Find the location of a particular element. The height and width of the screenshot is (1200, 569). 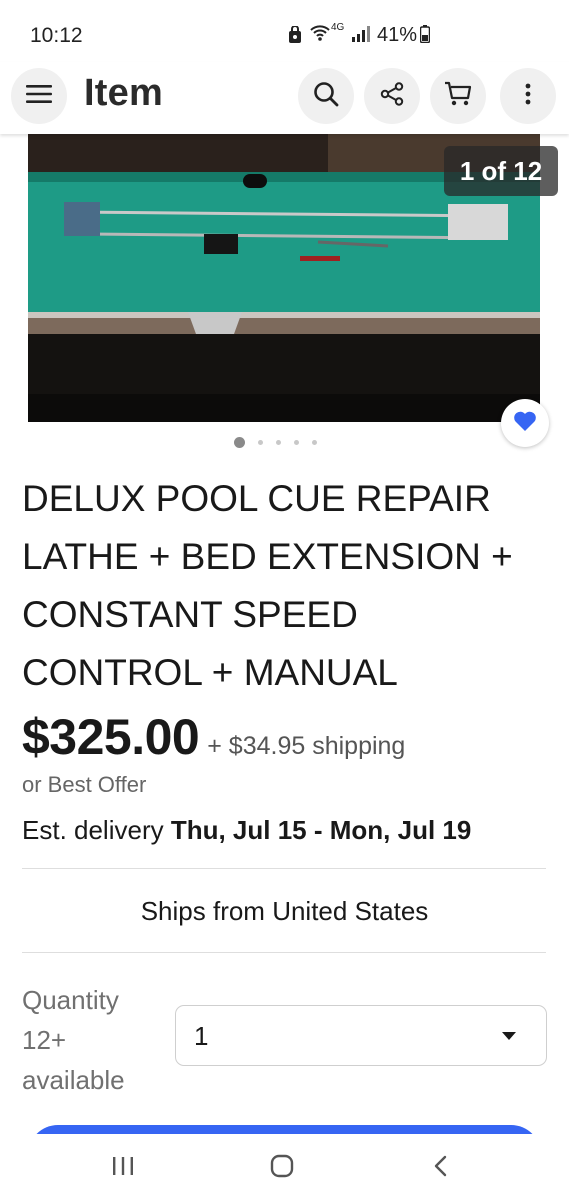

alarm-icon is located at coordinates (295, 37).